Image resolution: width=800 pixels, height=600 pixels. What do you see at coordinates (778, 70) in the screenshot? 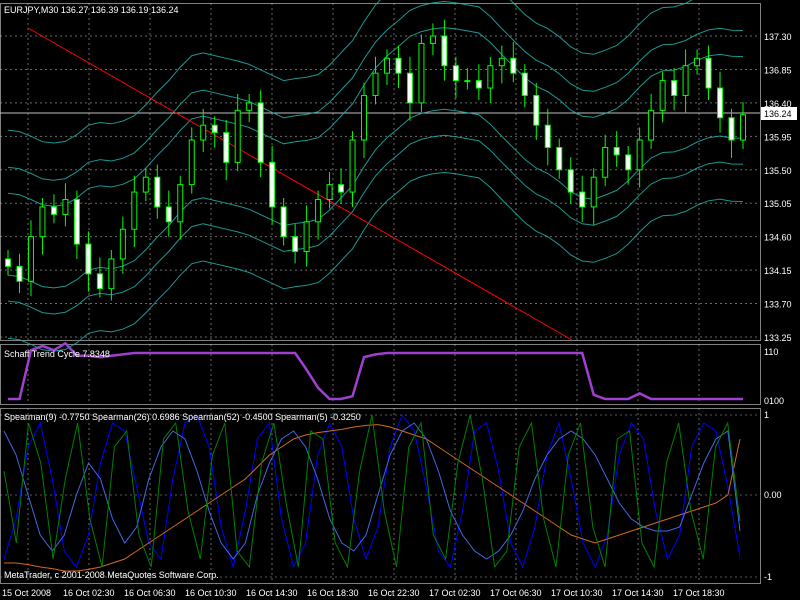
I see `y-axis-label: 136.85` at bounding box center [778, 70].